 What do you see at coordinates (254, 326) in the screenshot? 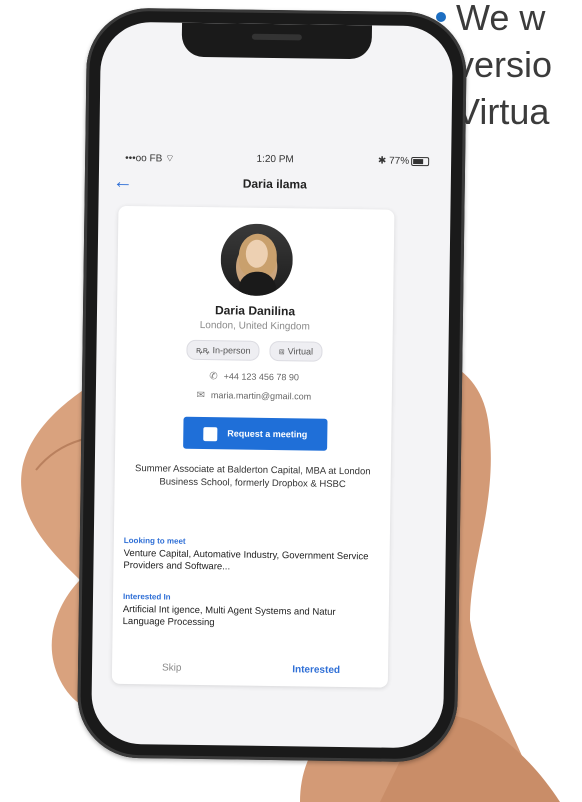
I see `profile-location: London, United Kingdom` at bounding box center [254, 326].